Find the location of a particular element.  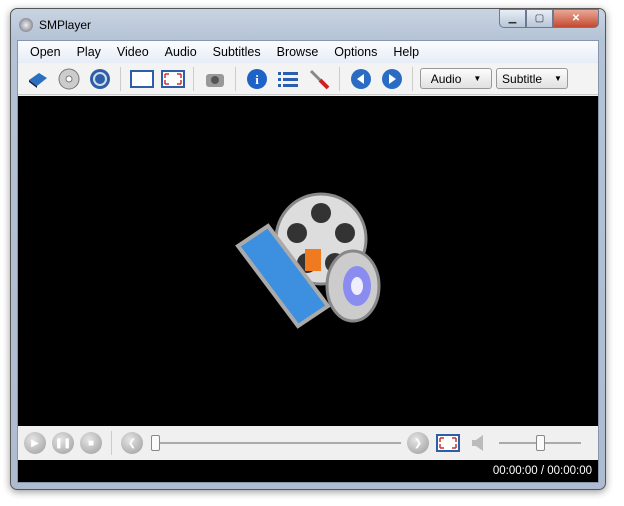

seek-slider is located at coordinates (276, 443).